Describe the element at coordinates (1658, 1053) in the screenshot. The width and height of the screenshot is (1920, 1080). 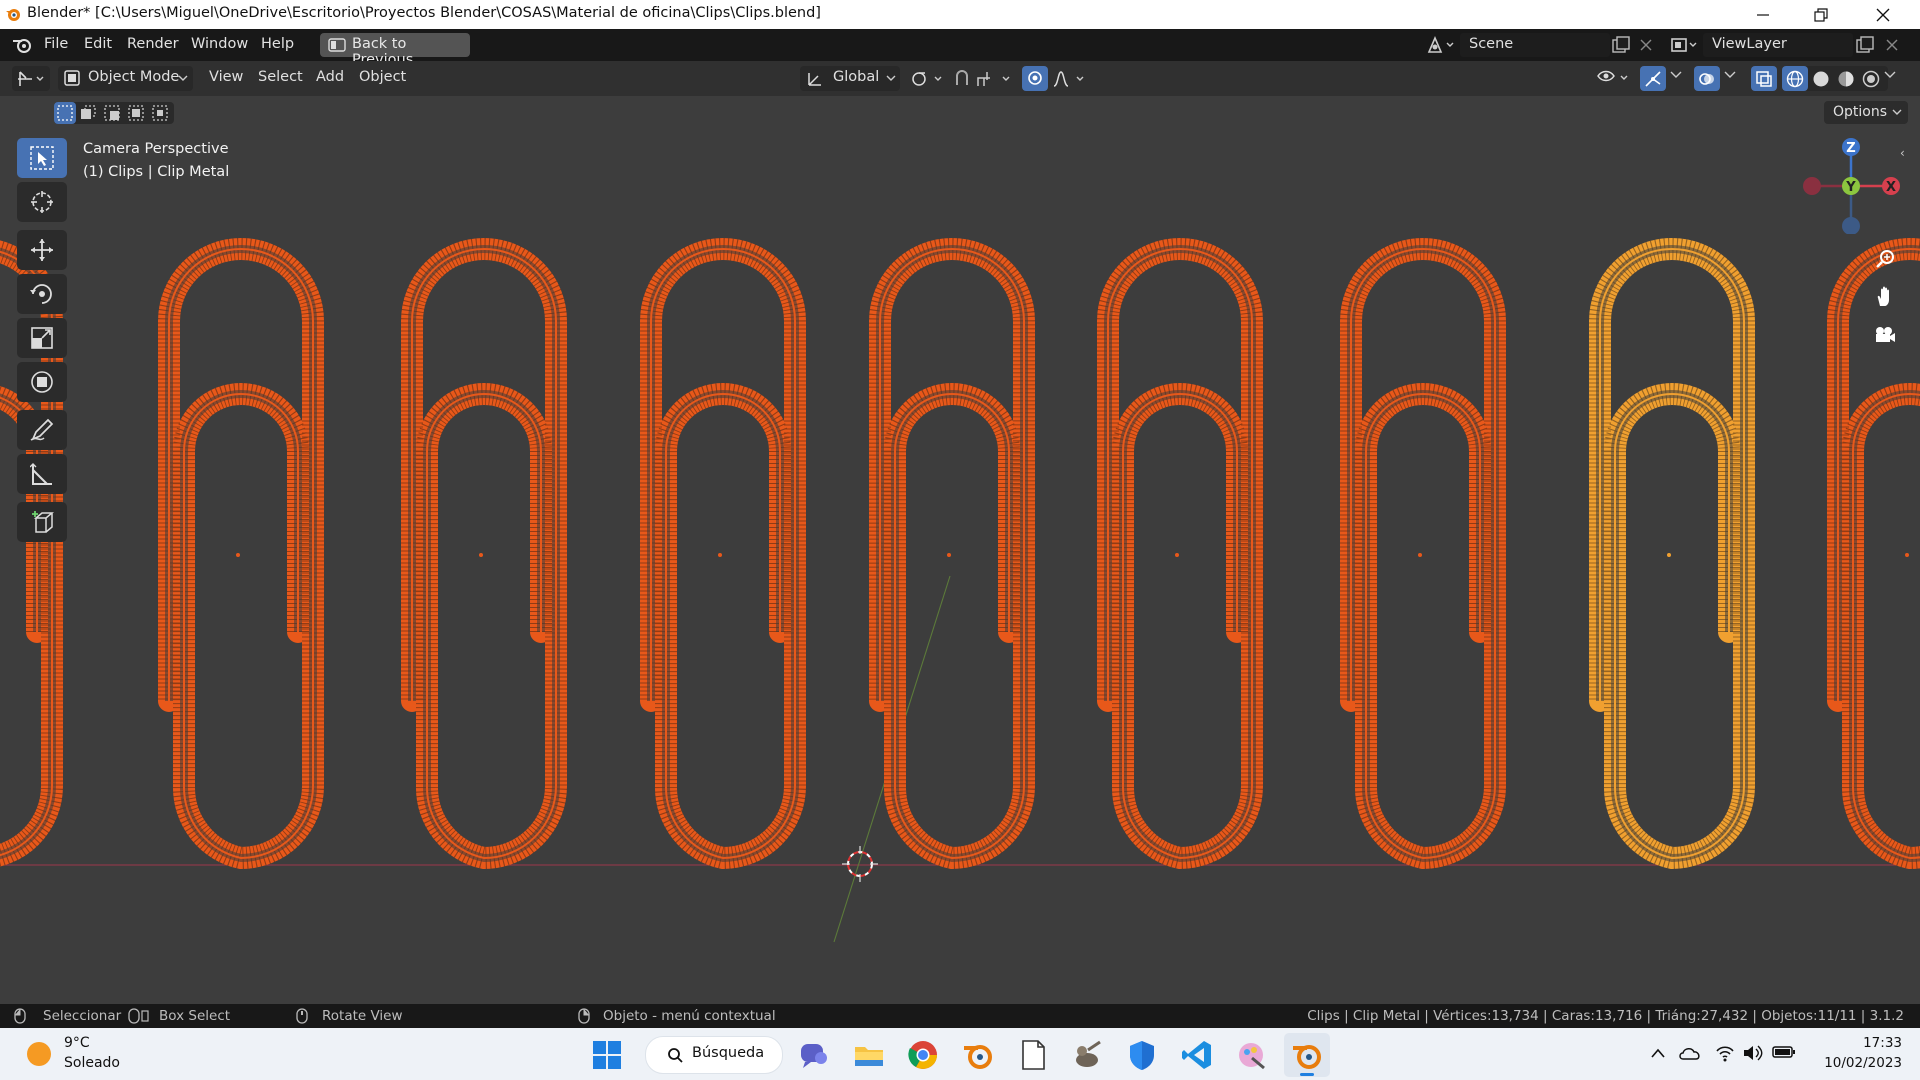
I see `chevron-up-icon` at that location.